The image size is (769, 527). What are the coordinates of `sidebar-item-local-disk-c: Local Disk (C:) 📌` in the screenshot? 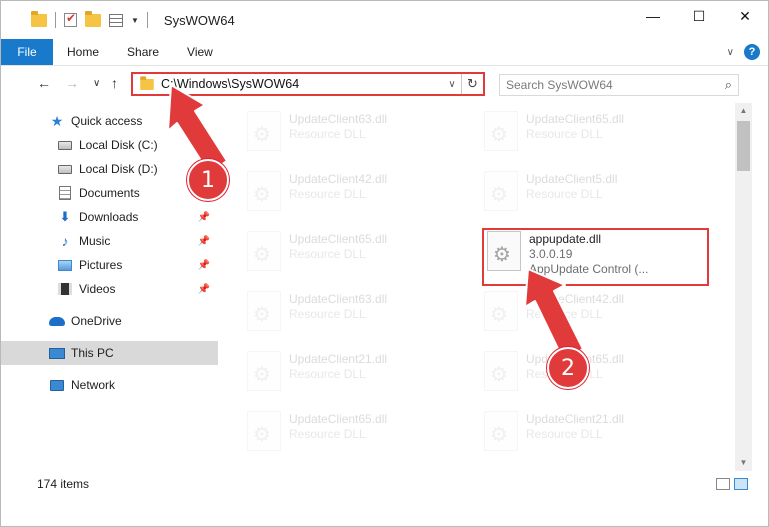 It's located at (109, 145).